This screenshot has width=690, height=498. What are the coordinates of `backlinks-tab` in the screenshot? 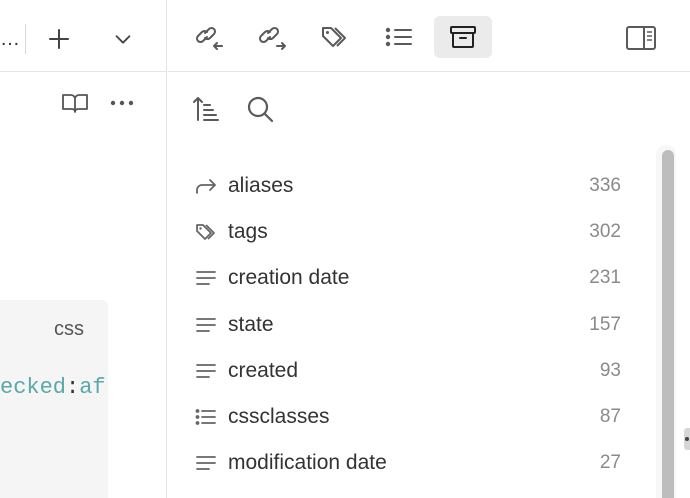 It's located at (210, 37).